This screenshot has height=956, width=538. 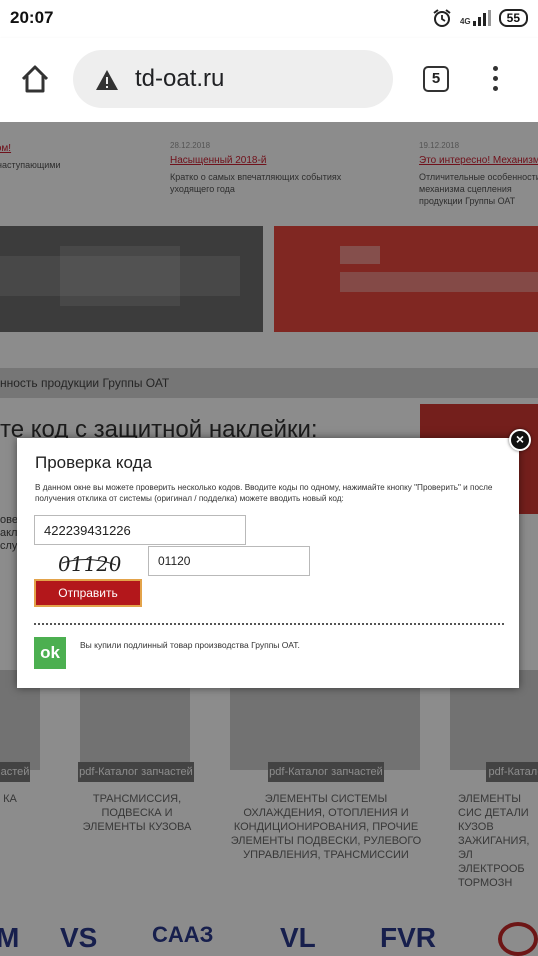 I want to click on alarm-icon, so click(x=442, y=18).